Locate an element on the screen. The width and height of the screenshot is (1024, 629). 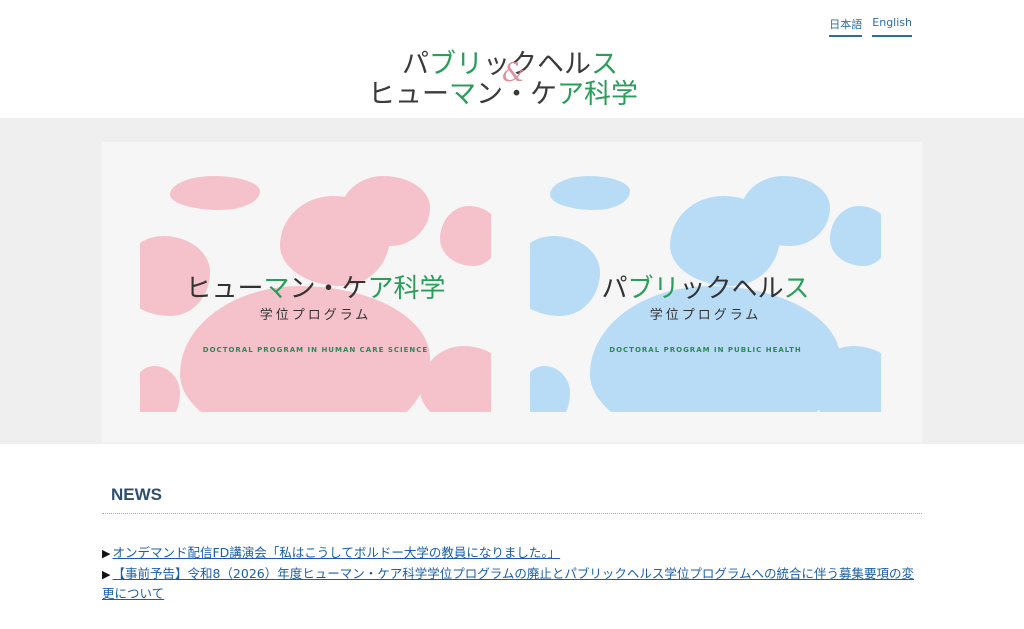
card-title: パブリックヘルス is located at coordinates (705, 286).